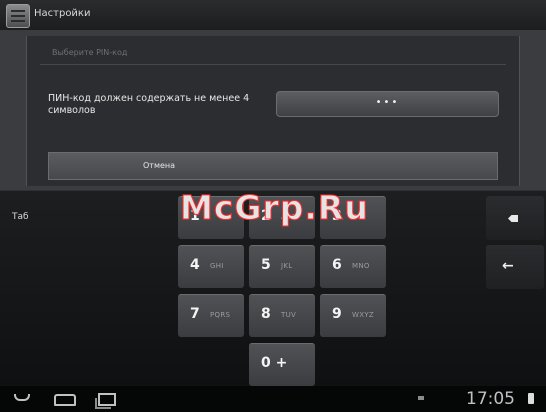  Describe the element at coordinates (359, 217) in the screenshot. I see `key-letters: DEF` at that location.